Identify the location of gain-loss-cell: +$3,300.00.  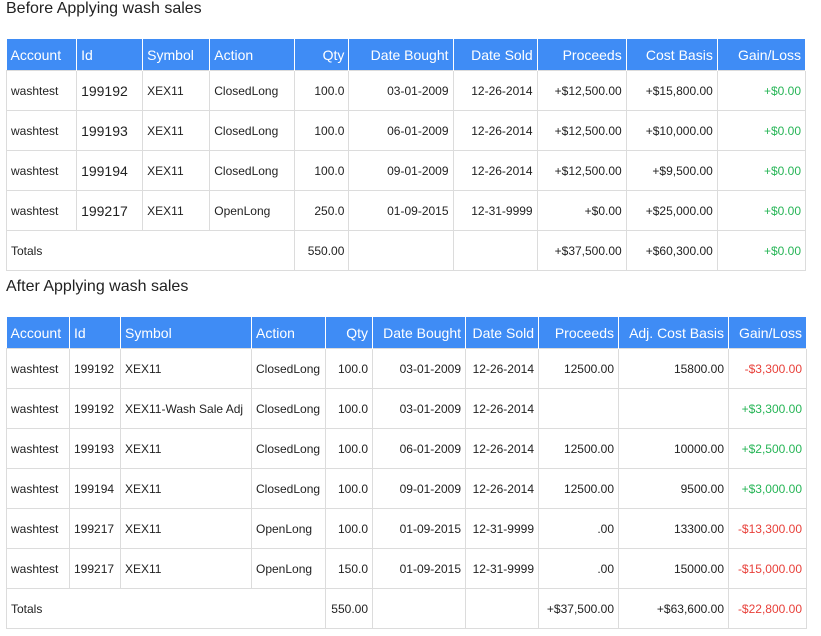
(767, 408).